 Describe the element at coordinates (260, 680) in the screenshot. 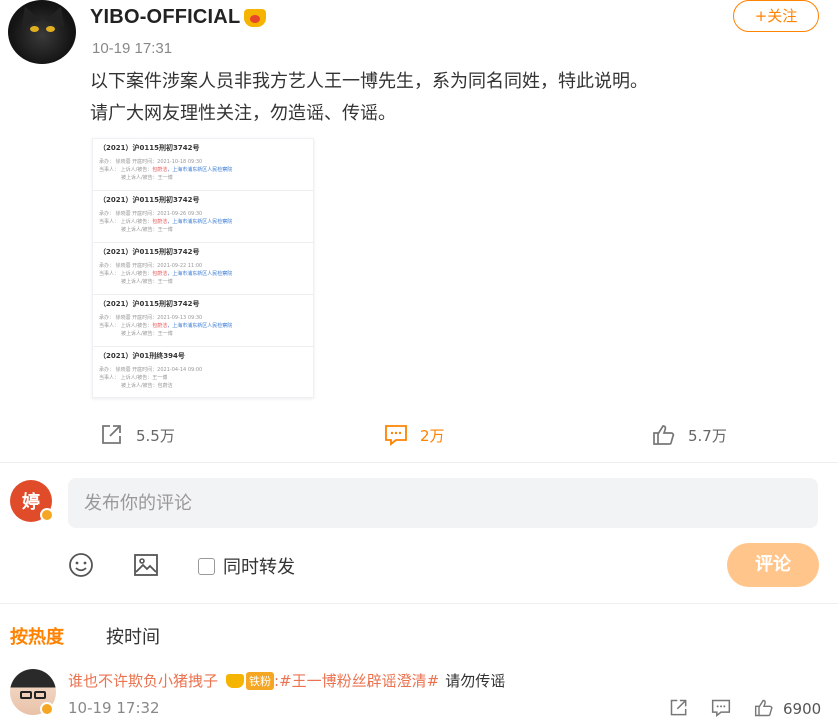

I see `fan-badge: 铁粉` at that location.